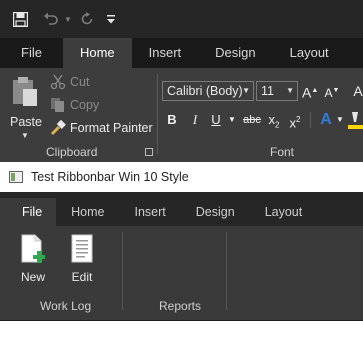  I want to click on subscript-mark: 2, so click(277, 125).